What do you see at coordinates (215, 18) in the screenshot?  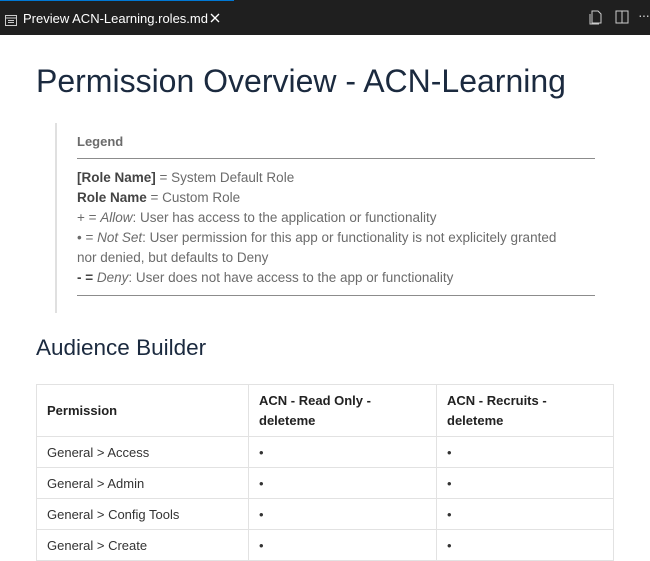 I see `close-icon` at bounding box center [215, 18].